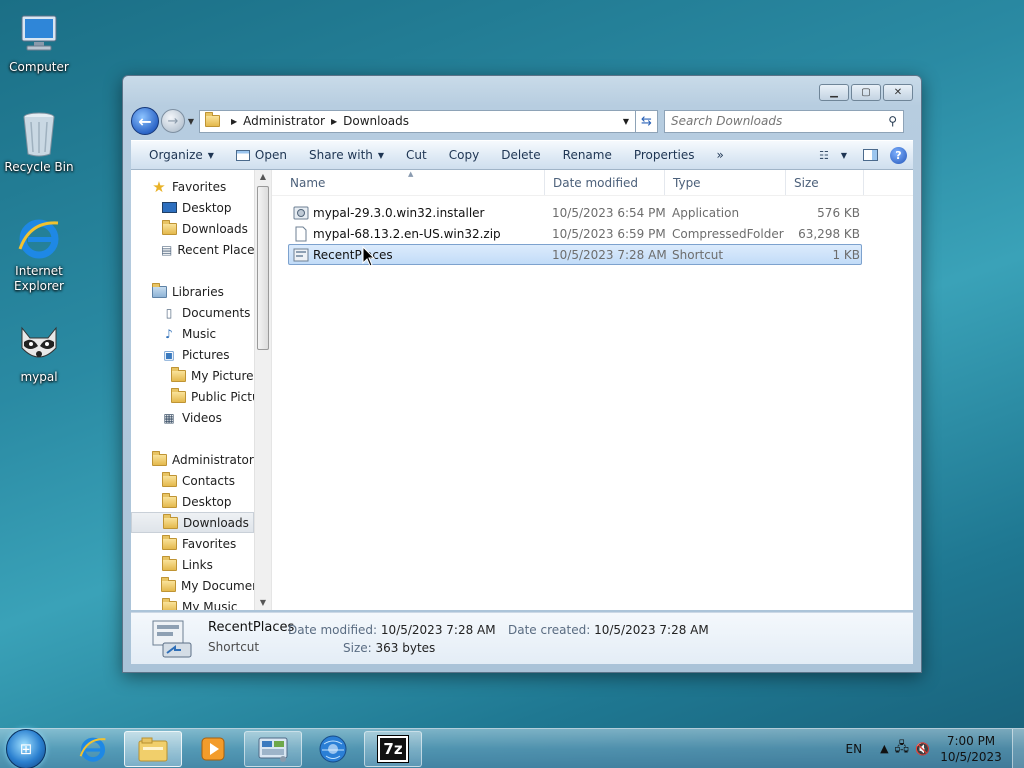 This screenshot has width=1024, height=768. What do you see at coordinates (39, 142) in the screenshot?
I see `desktop-icon-recycle-bin: Recycle Bin` at bounding box center [39, 142].